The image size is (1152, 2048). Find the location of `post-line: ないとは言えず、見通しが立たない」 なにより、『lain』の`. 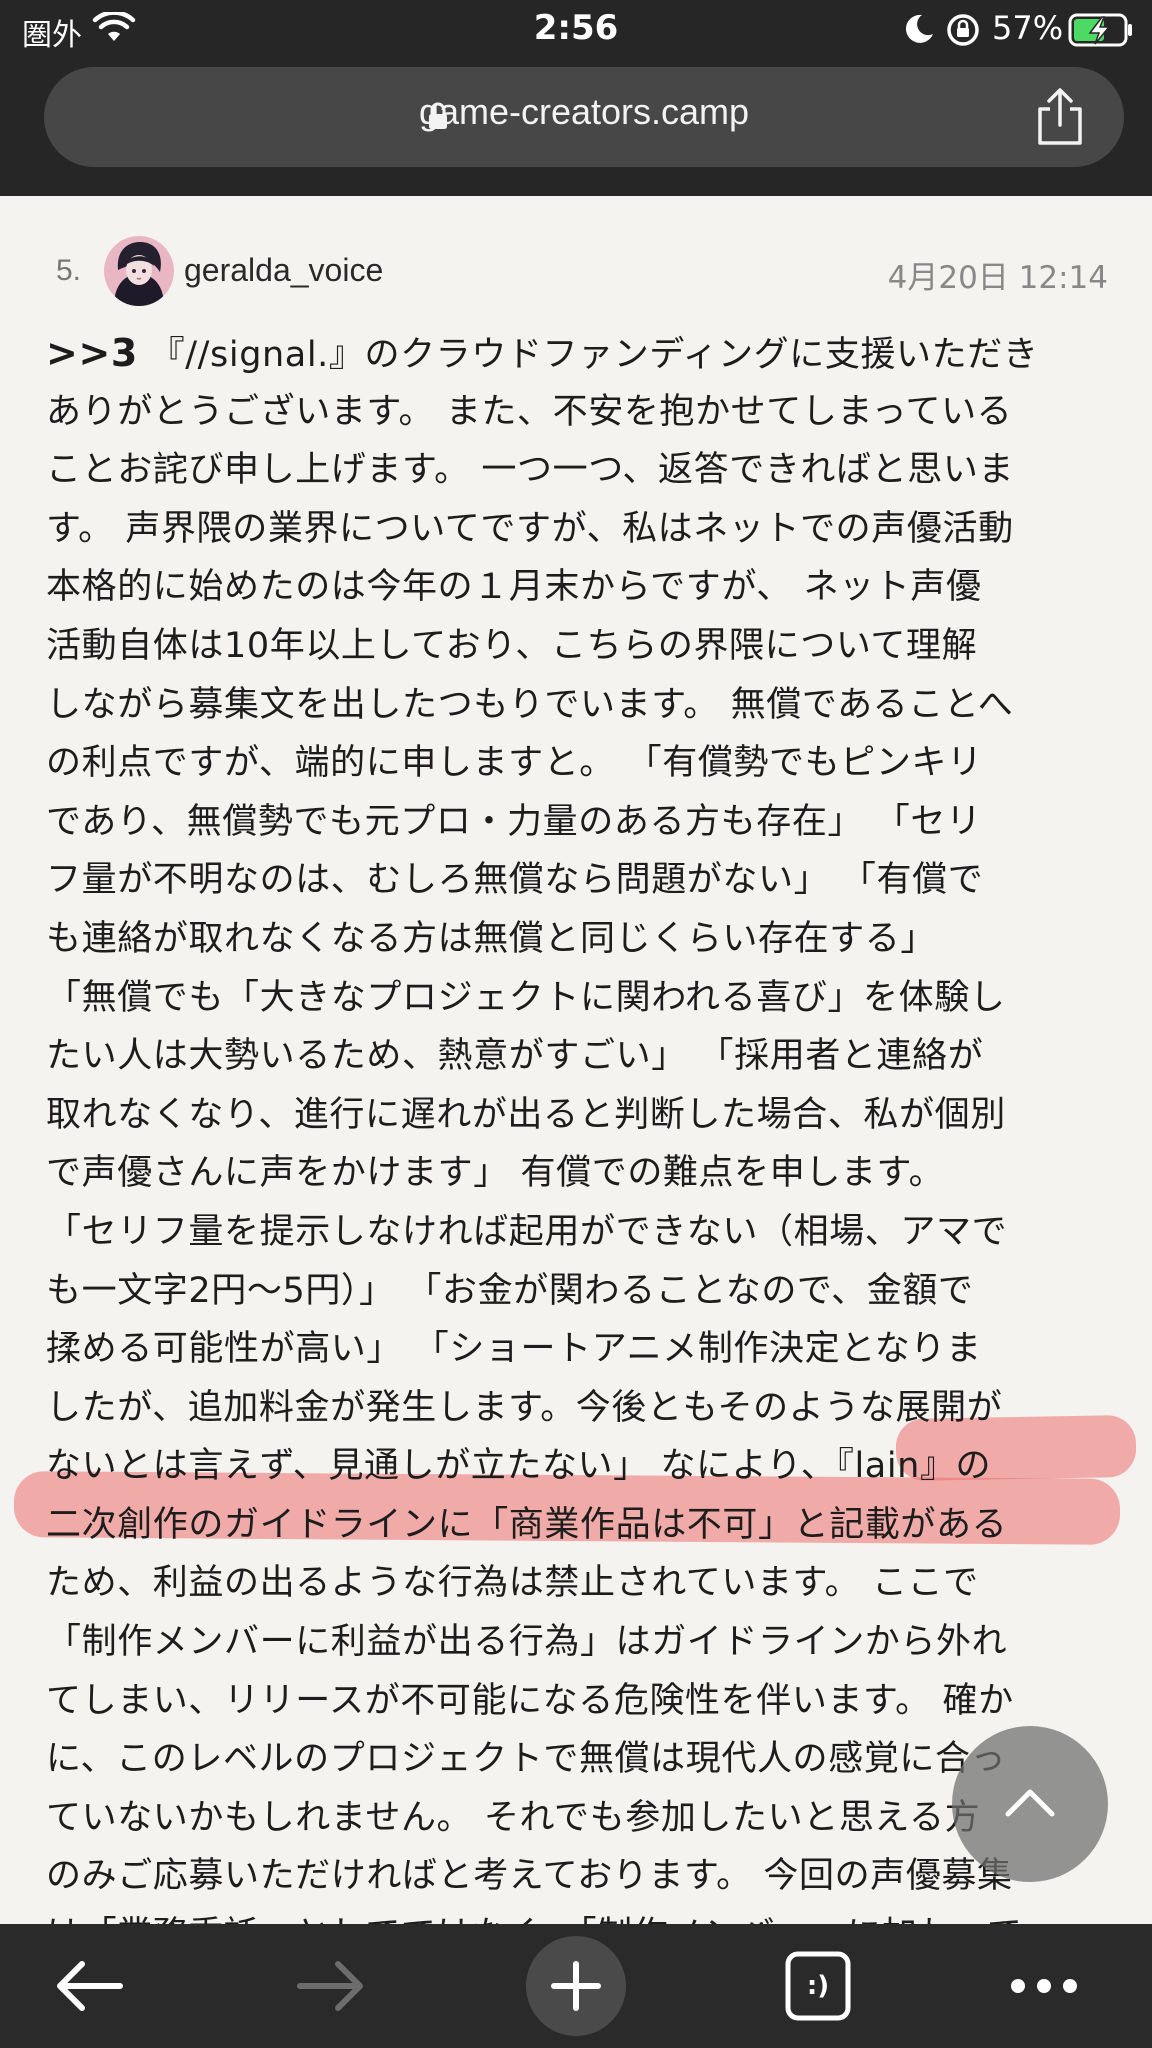

post-line: ないとは言えず、見通しが立たない」 なにより、『lain』の is located at coordinates (519, 1466).